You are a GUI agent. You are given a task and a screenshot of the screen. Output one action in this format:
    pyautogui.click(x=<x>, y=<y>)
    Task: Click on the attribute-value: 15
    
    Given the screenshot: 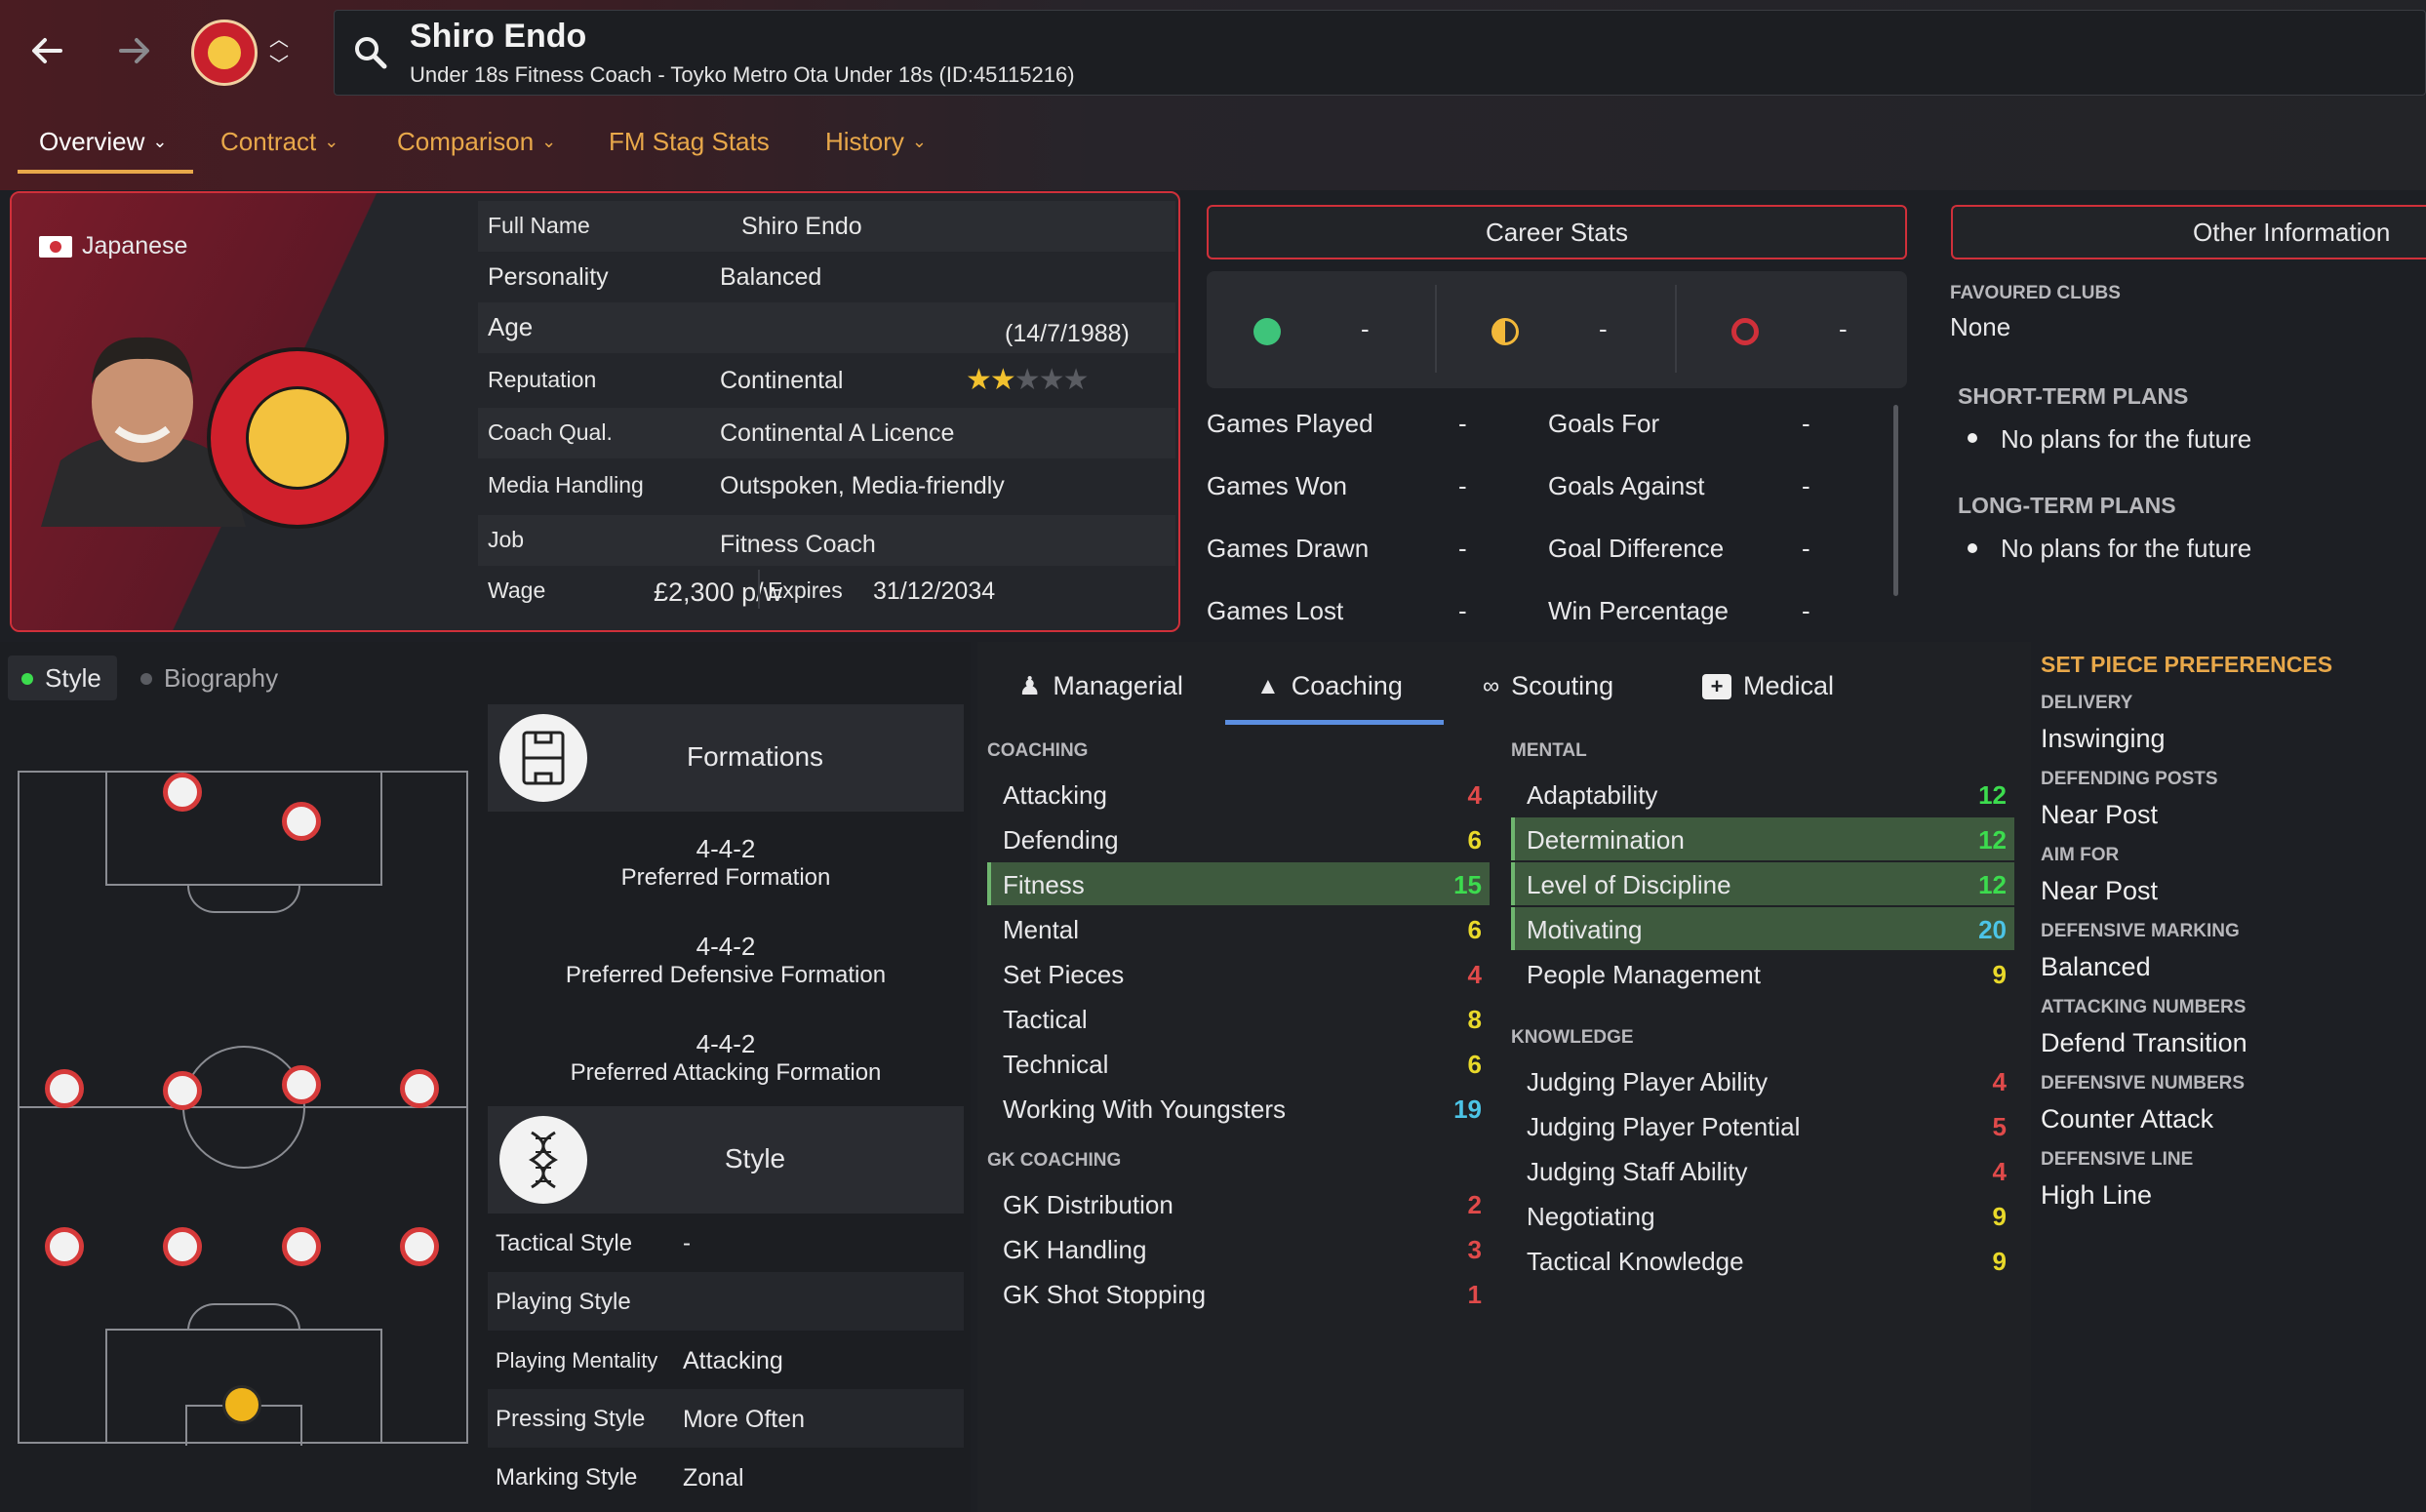 What is the action you would take?
    pyautogui.click(x=1467, y=884)
    